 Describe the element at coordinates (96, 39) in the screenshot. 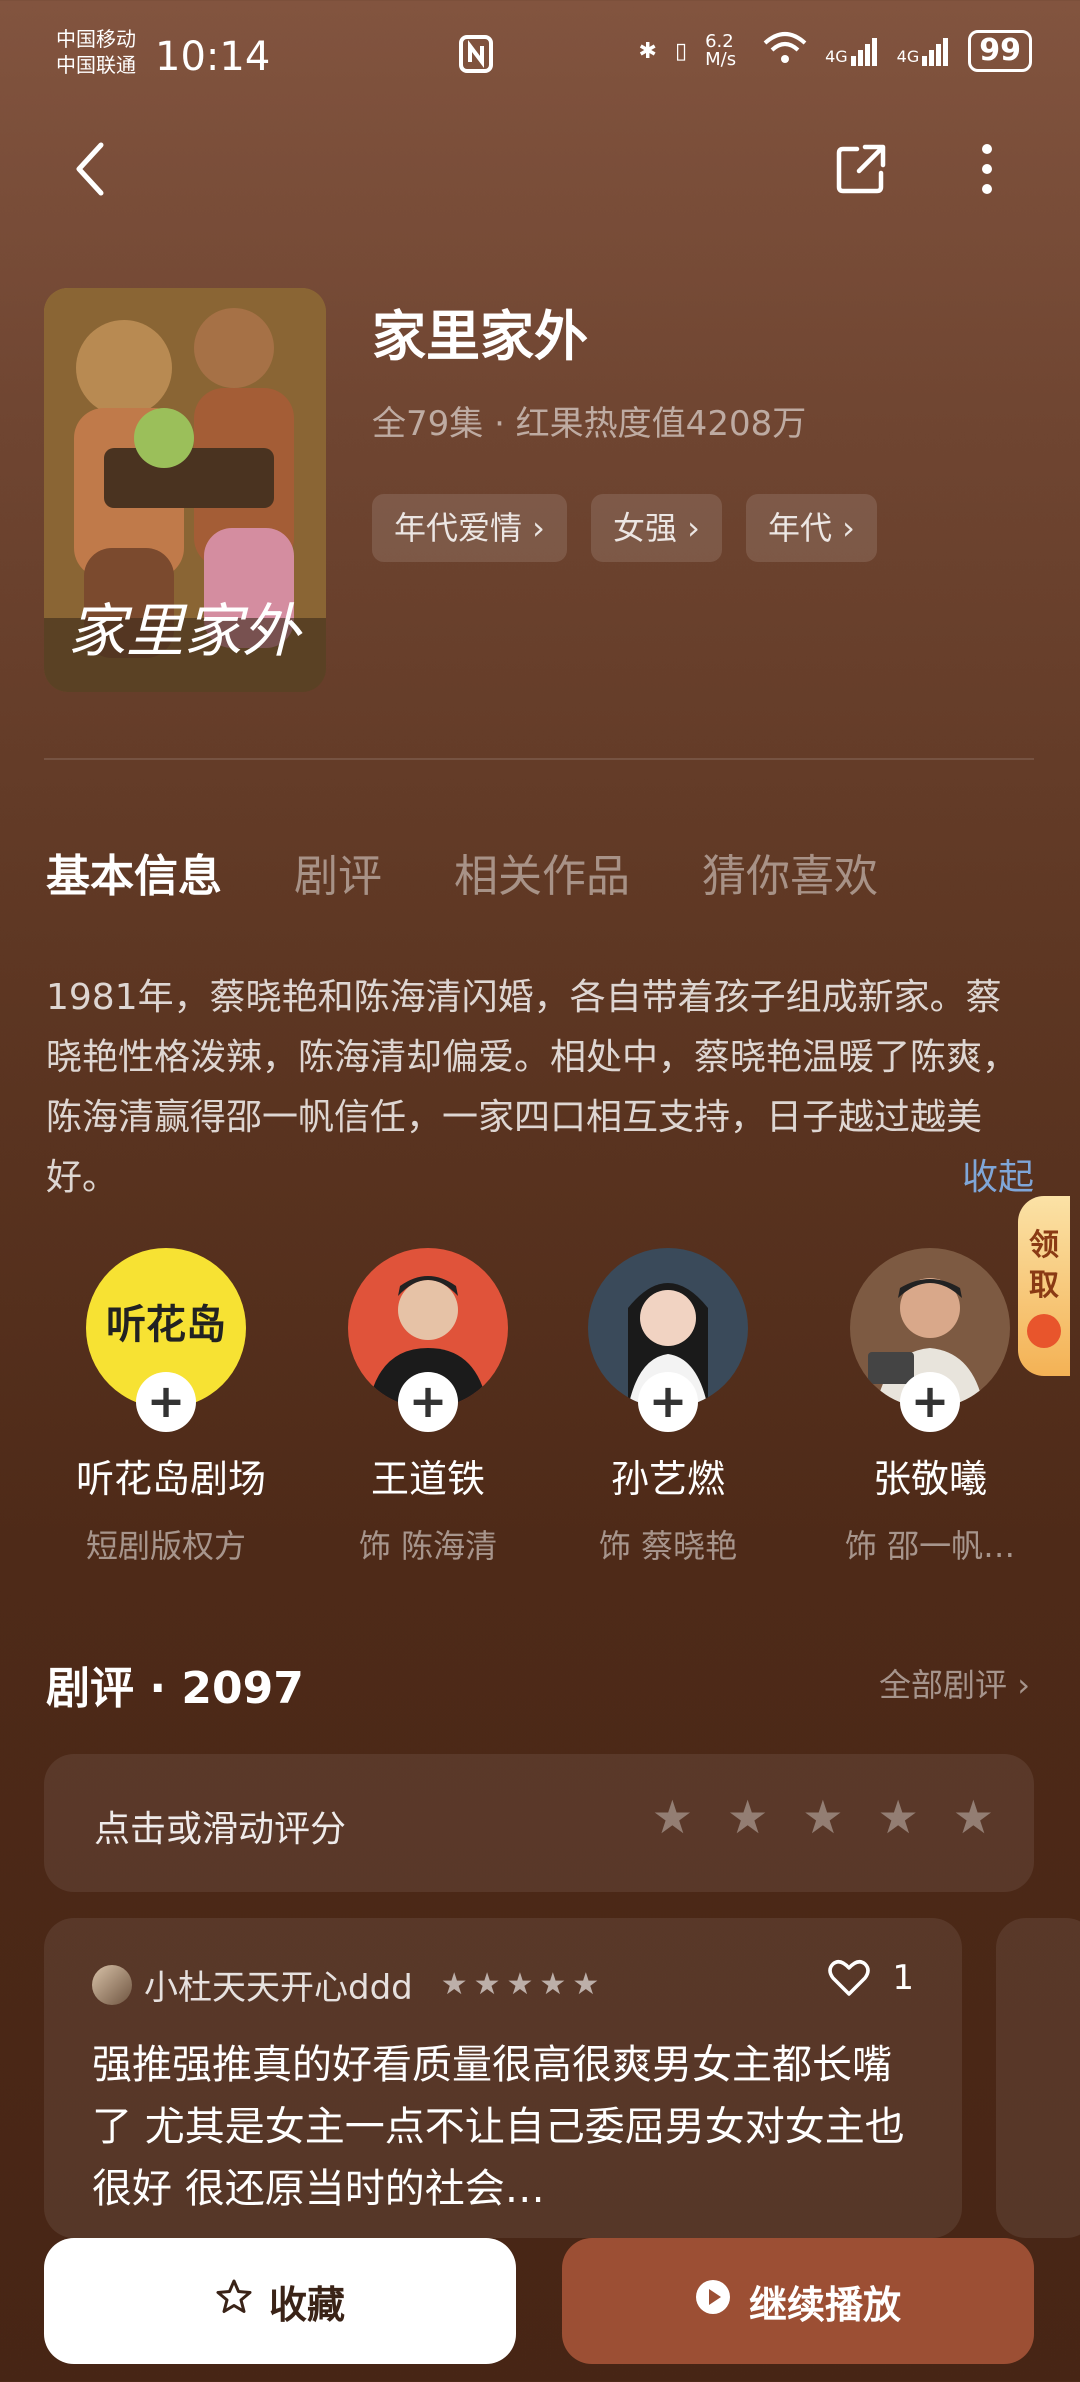

I see `carrier-1: 中国移动` at that location.